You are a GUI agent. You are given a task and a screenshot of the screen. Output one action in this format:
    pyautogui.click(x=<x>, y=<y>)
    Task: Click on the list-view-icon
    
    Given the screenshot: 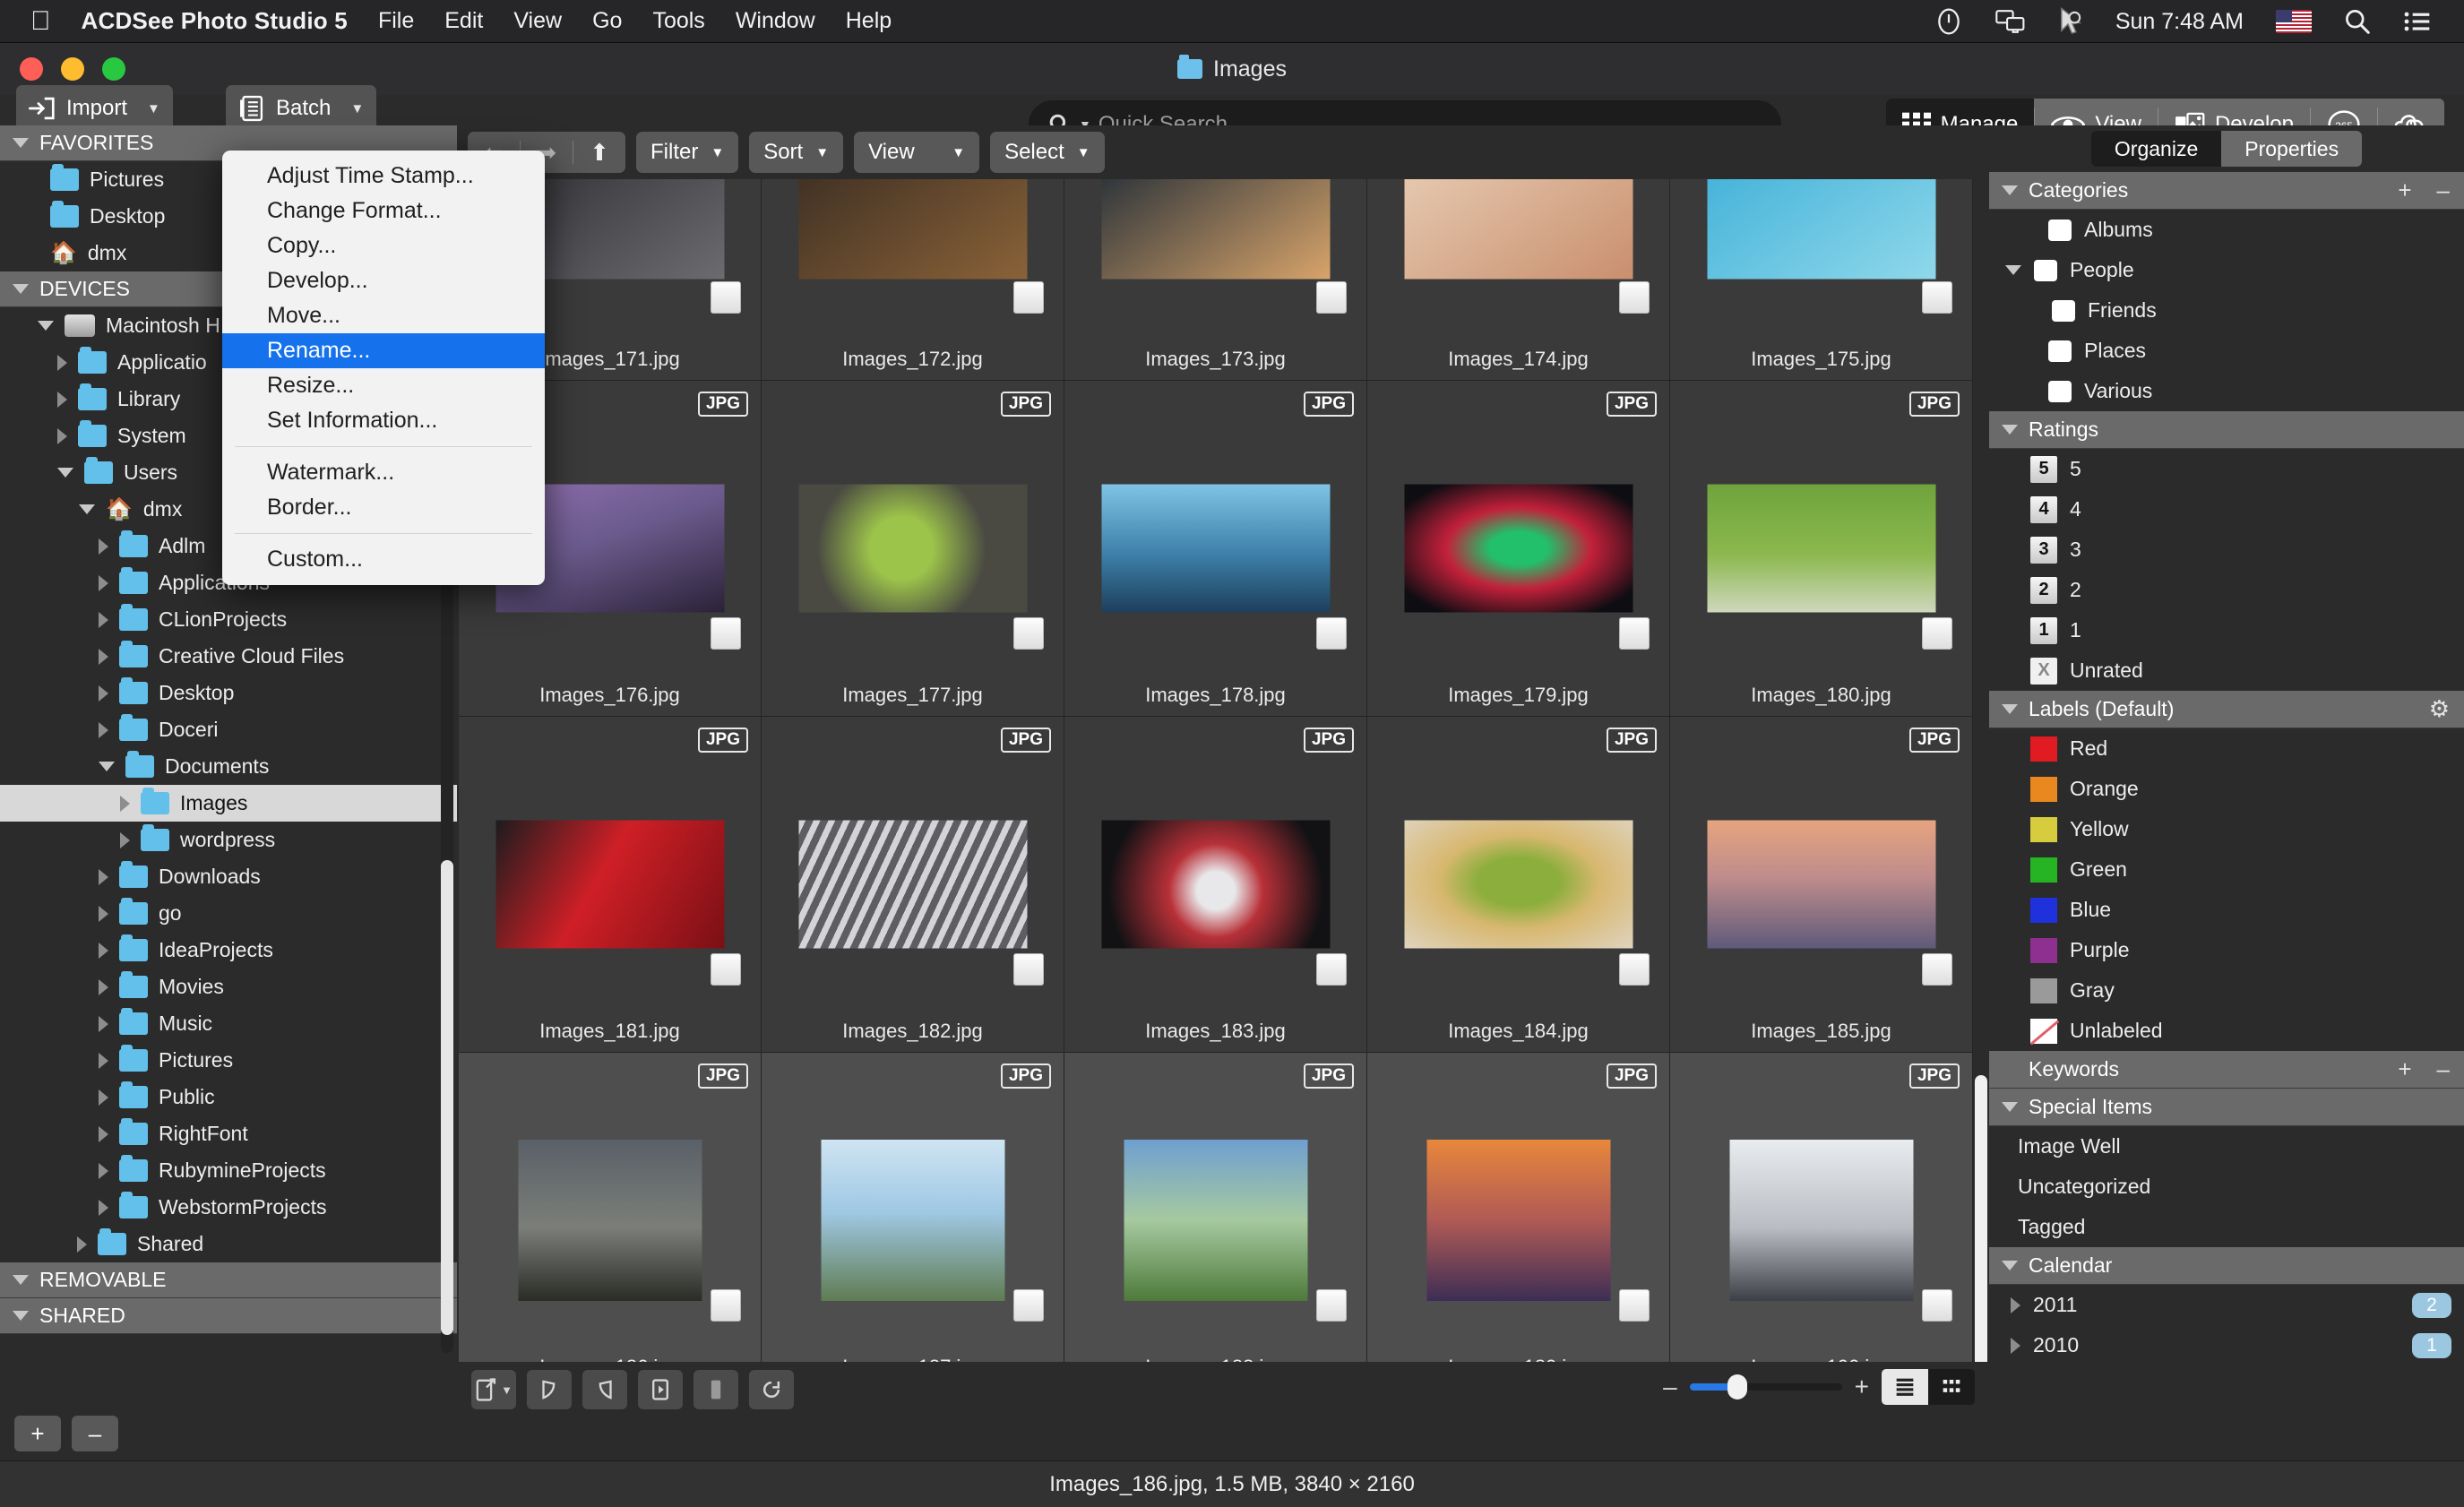 What is the action you would take?
    pyautogui.click(x=1905, y=1387)
    